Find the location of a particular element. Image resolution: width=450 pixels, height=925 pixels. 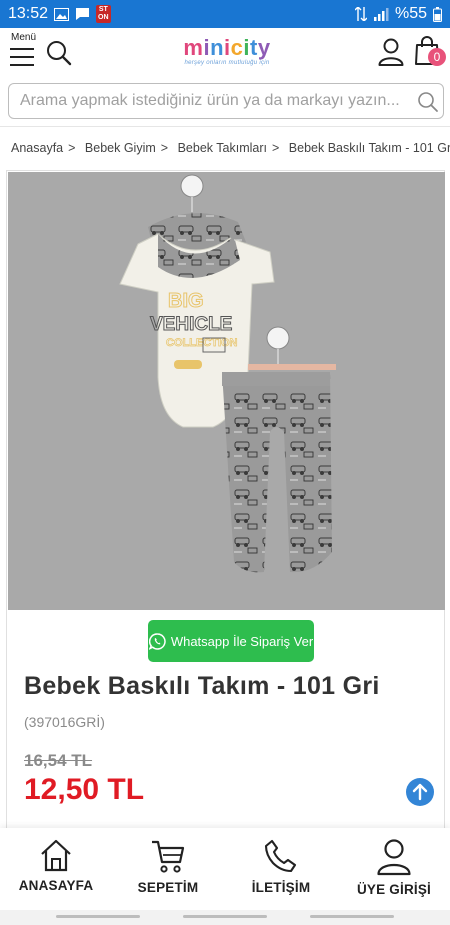

nav-login-label: ÜYE GİRİŞİ is located at coordinates (393, 889).